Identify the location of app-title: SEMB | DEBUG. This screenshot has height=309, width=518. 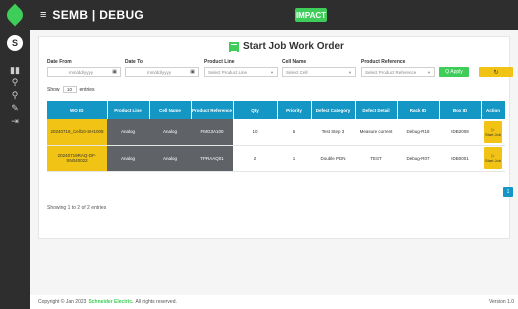
(98, 15).